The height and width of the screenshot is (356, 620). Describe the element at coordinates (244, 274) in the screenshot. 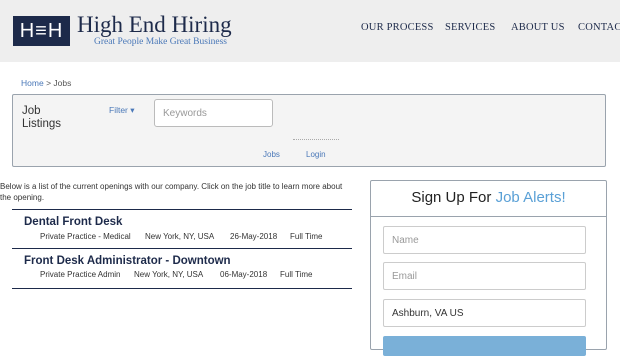

I see `job-date: 06-May-2018` at that location.